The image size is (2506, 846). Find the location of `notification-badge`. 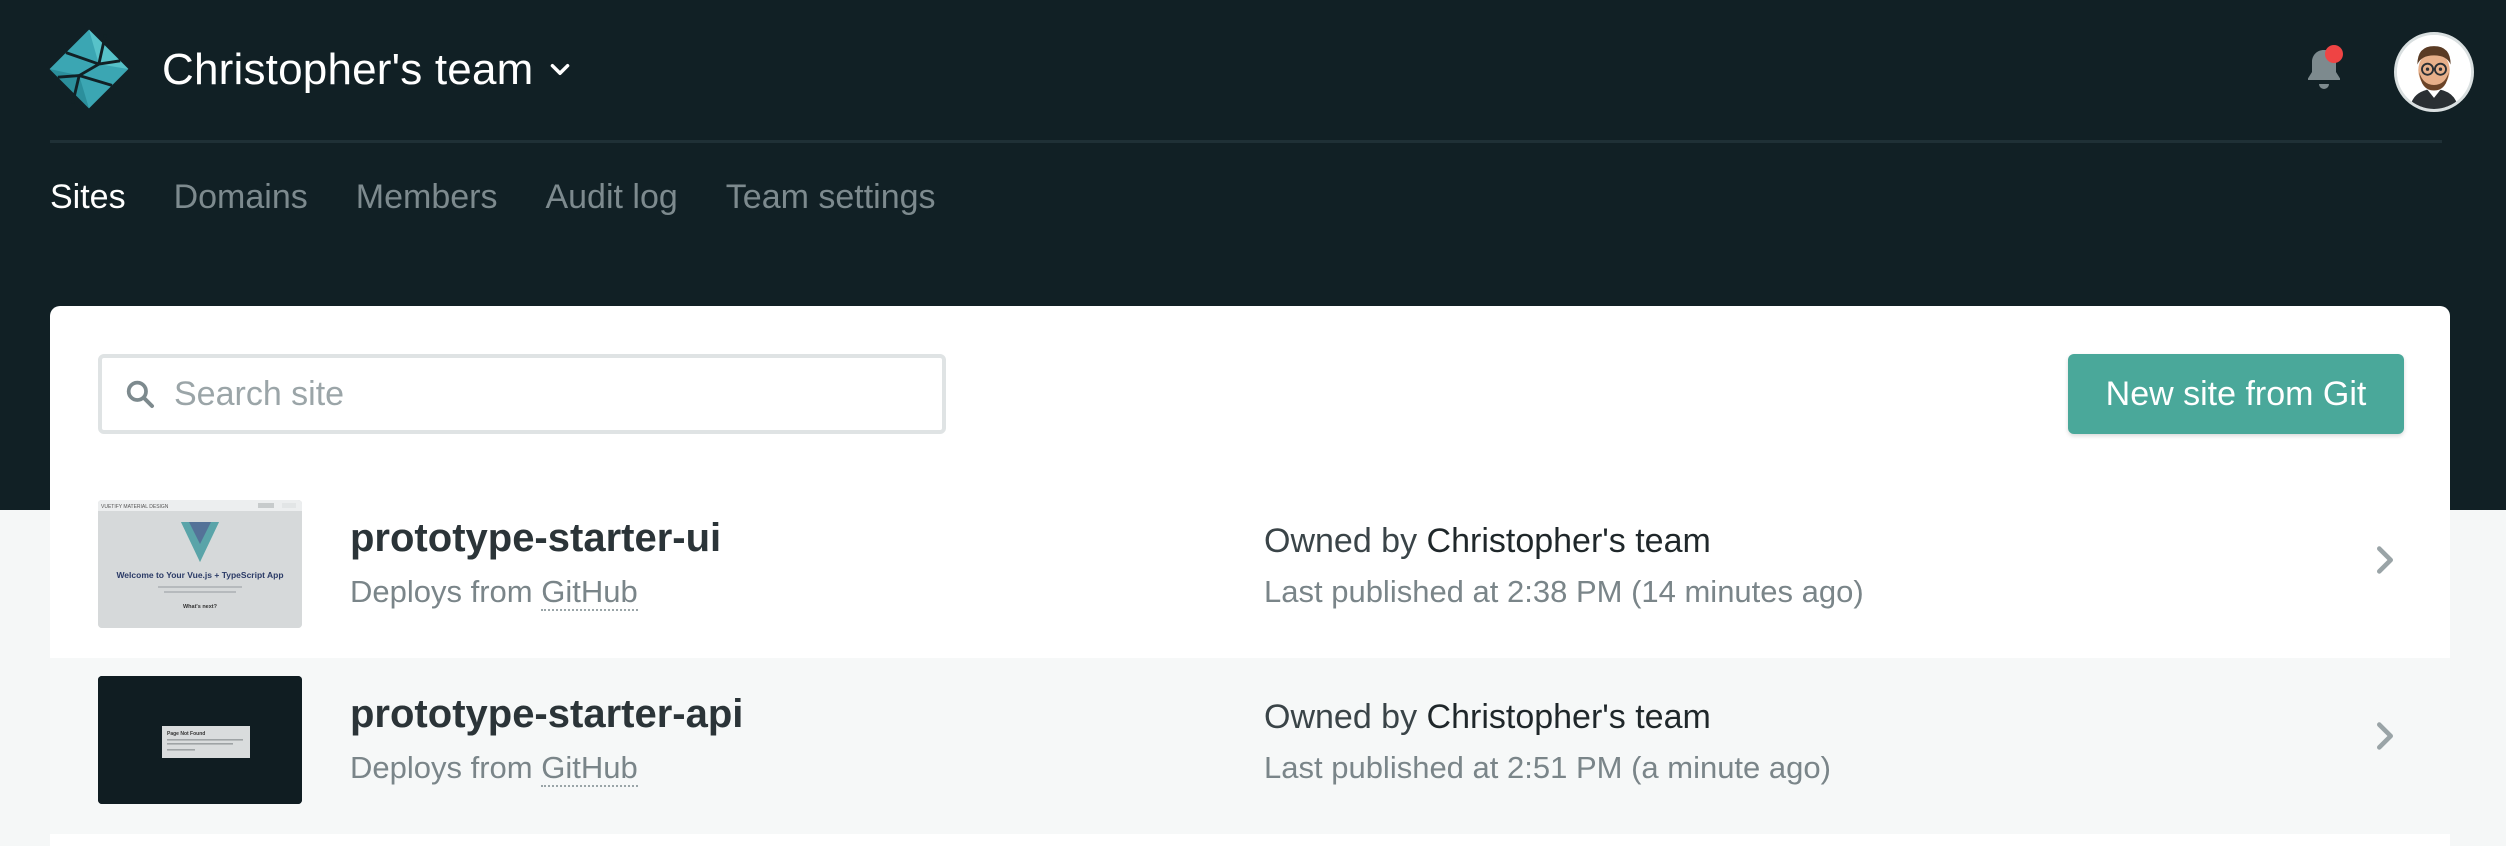

notification-badge is located at coordinates (2334, 54).